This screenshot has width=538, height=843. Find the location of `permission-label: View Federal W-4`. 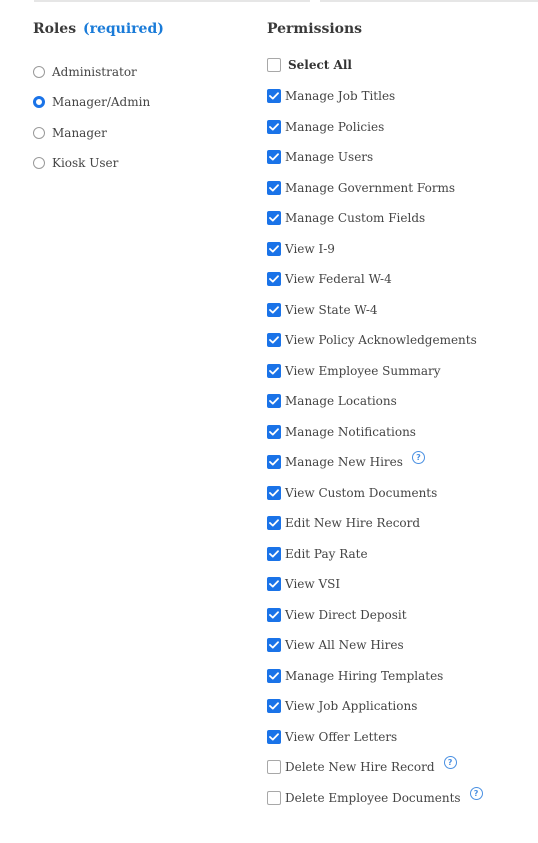

permission-label: View Federal W-4 is located at coordinates (338, 279).